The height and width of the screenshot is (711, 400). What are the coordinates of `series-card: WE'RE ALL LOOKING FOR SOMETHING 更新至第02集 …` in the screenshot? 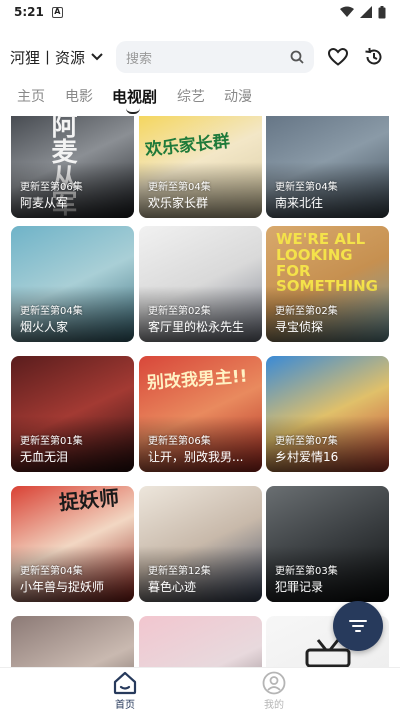 It's located at (327, 284).